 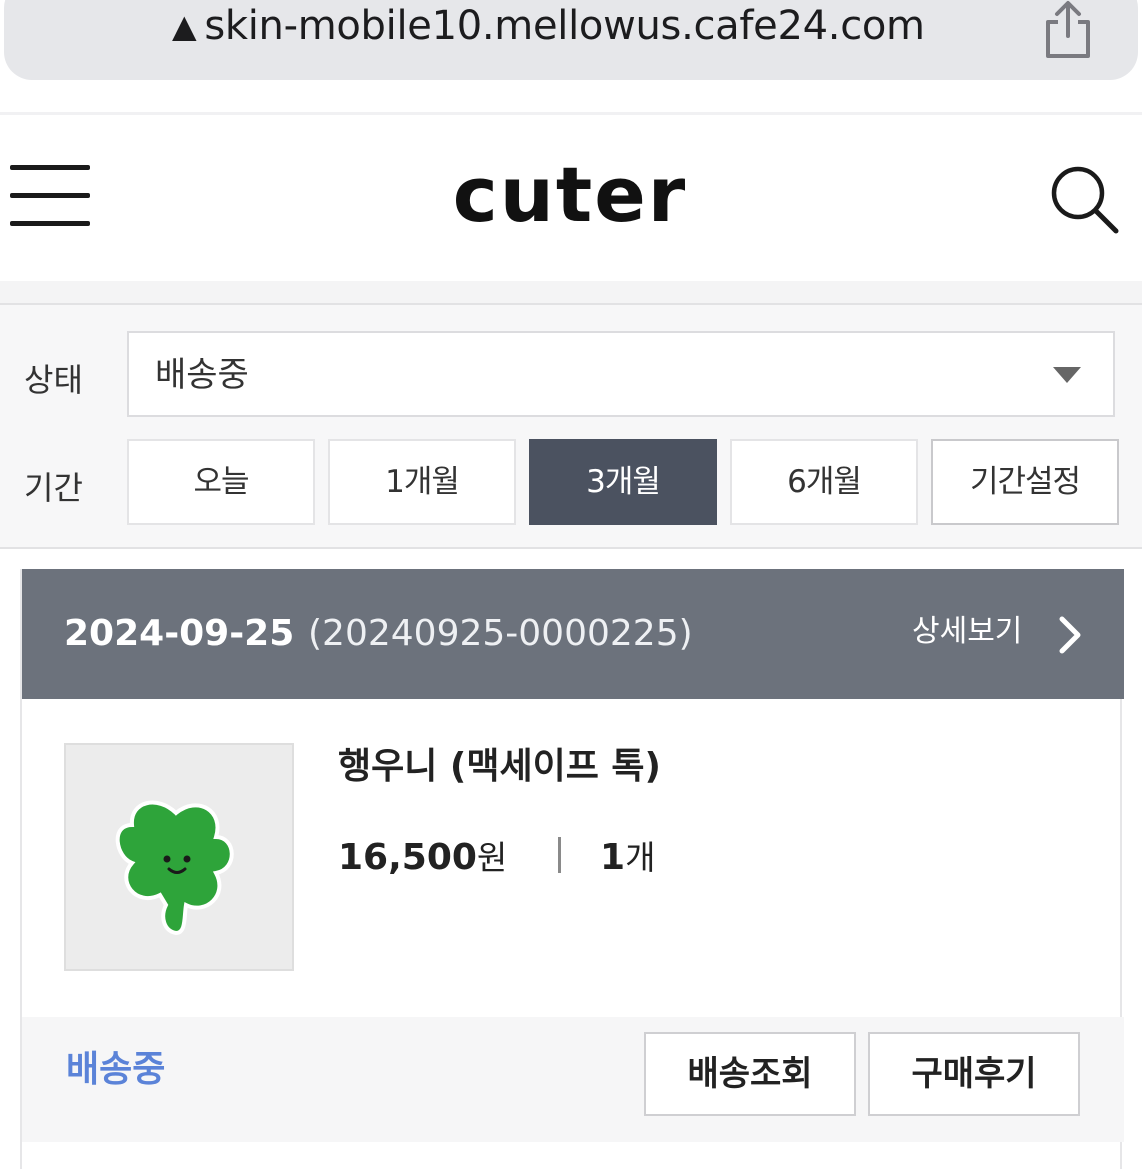 What do you see at coordinates (1069, 635) in the screenshot?
I see `chevron-right-icon` at bounding box center [1069, 635].